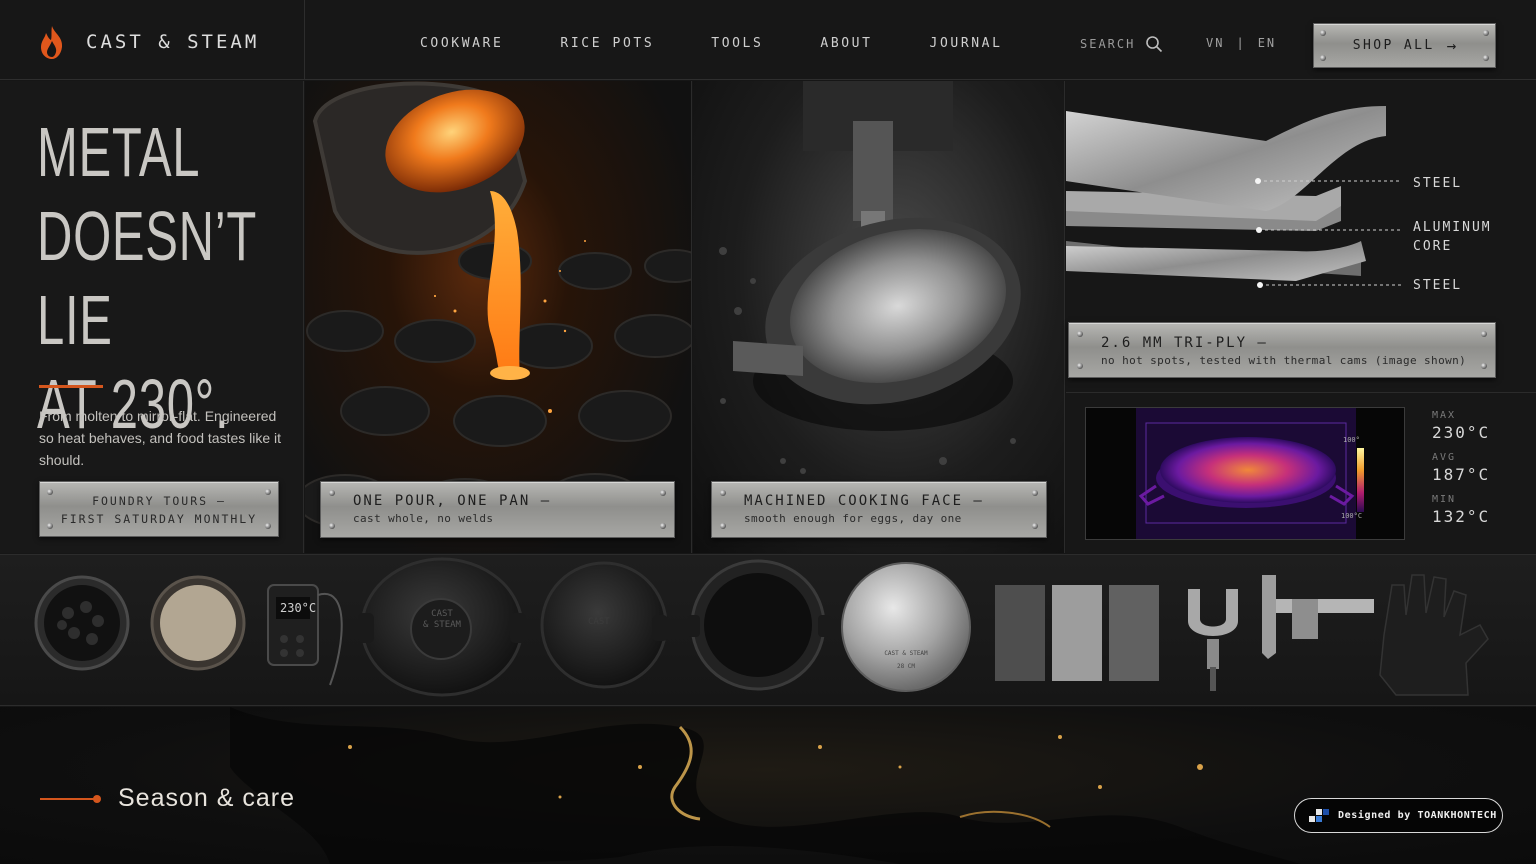 The width and height of the screenshot is (1536, 864). I want to click on nav-journal: JOURNAL, so click(966, 43).